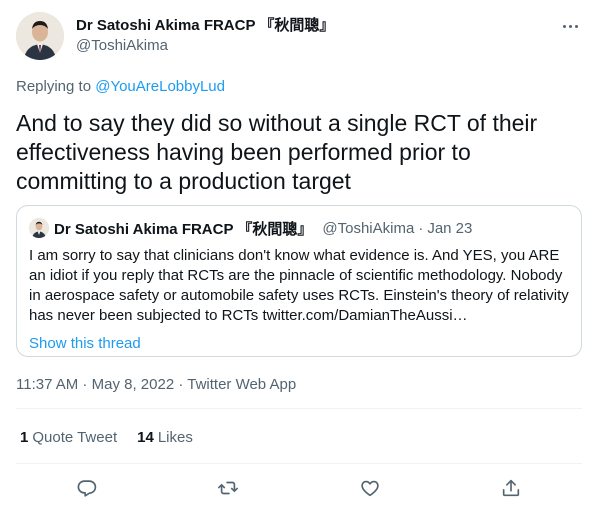 This screenshot has width=598, height=511. I want to click on replying-prefix: Replying to, so click(56, 86).